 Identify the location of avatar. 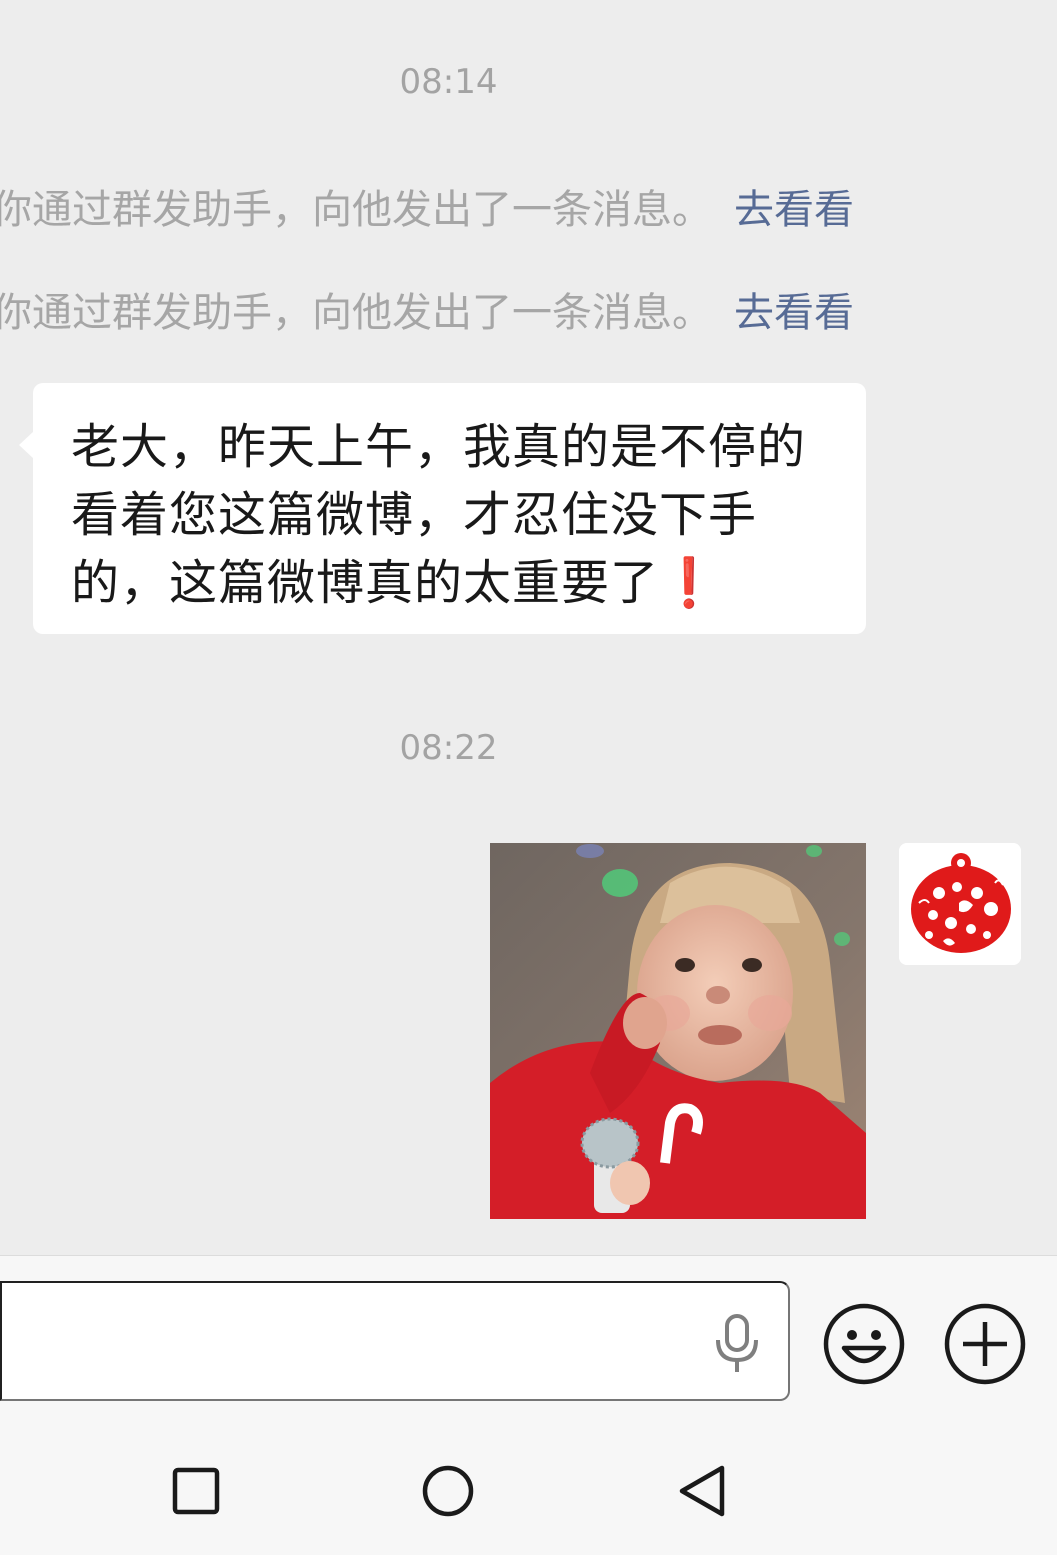
(960, 904).